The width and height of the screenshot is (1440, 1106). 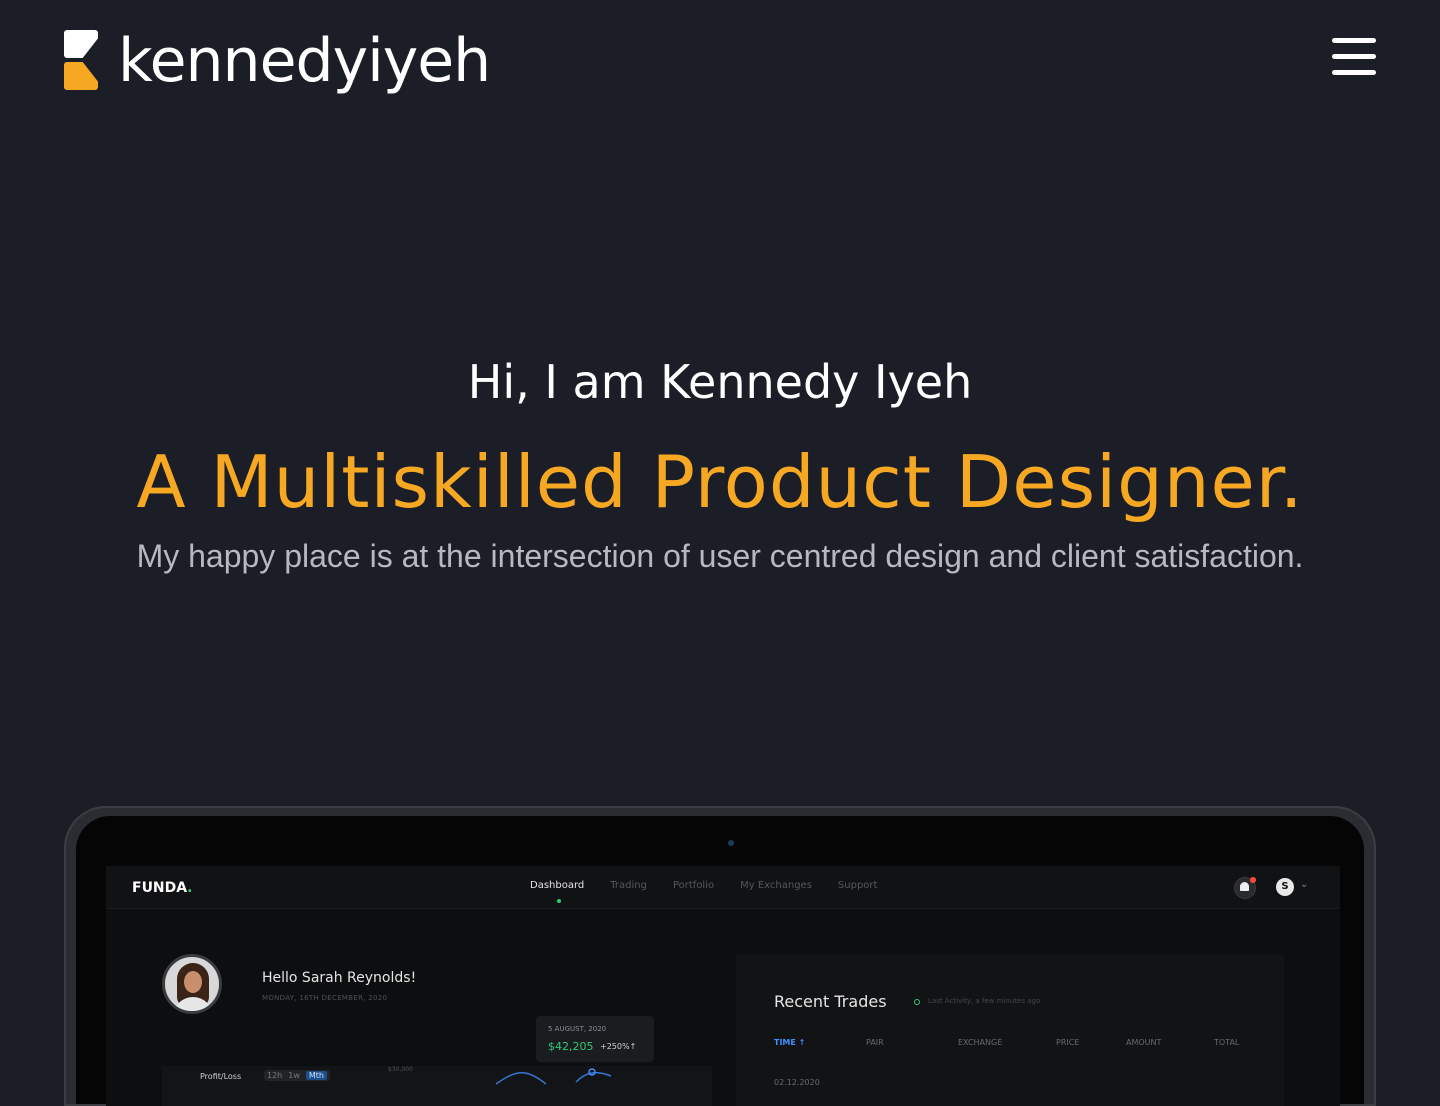 I want to click on period-tabs: 12h 1w Mth, so click(x=297, y=1075).